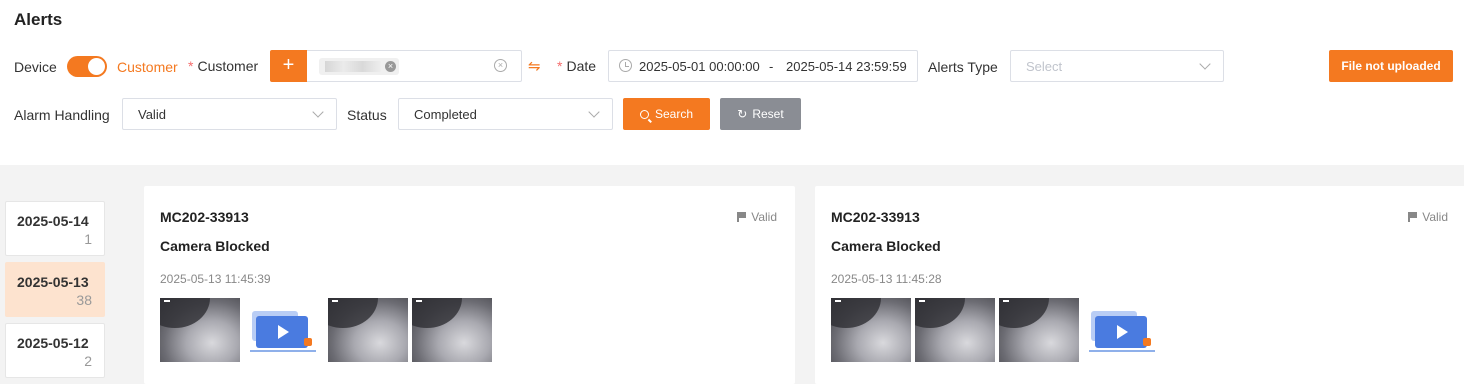 Image resolution: width=1464 pixels, height=384 pixels. I want to click on date-item-date: 2025-05-13, so click(53, 282).